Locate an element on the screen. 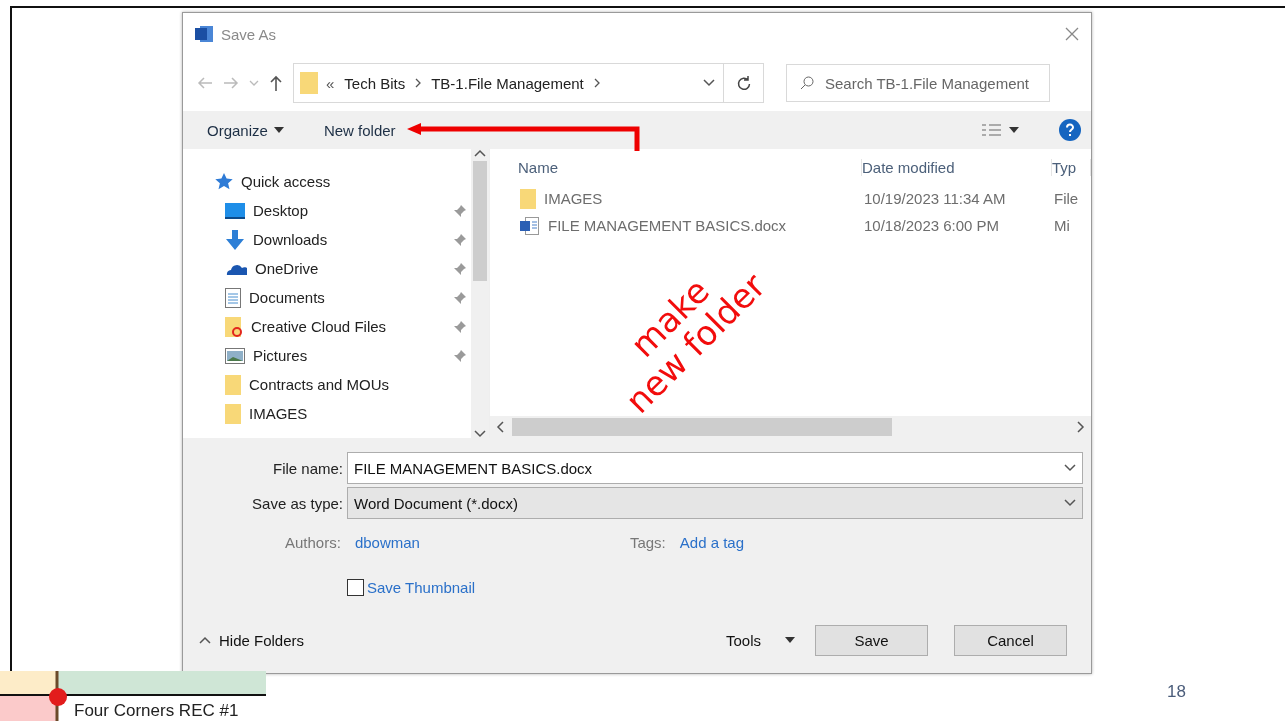 The image size is (1285, 721). type-cell-text: File is located at coordinates (1067, 198).